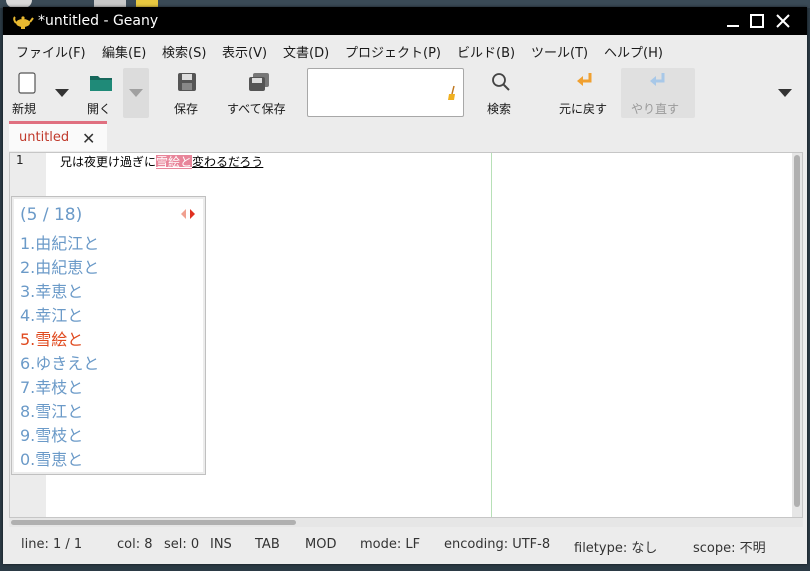 The width and height of the screenshot is (810, 571). Describe the element at coordinates (186, 109) in the screenshot. I see `save-label: 保存` at that location.